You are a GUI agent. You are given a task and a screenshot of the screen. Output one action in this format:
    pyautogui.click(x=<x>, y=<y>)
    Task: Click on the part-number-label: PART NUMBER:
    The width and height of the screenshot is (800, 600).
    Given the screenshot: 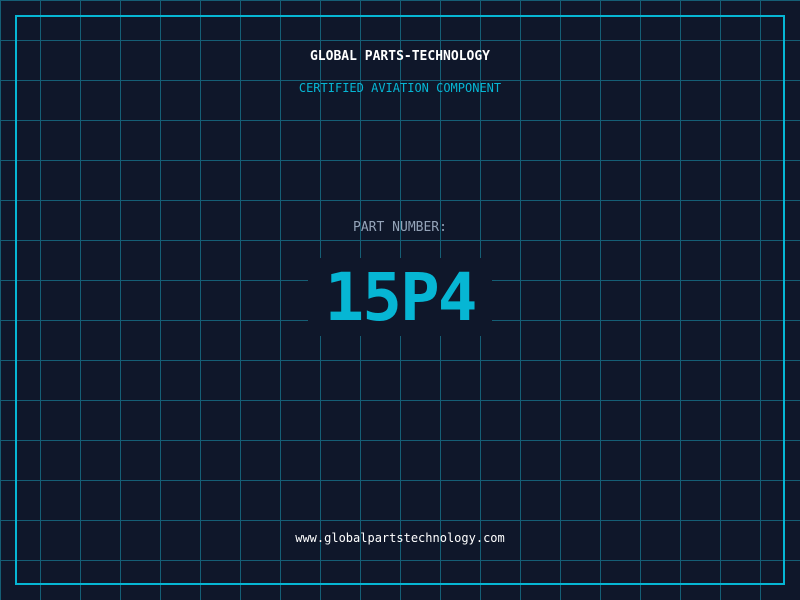 What is the action you would take?
    pyautogui.click(x=400, y=227)
    